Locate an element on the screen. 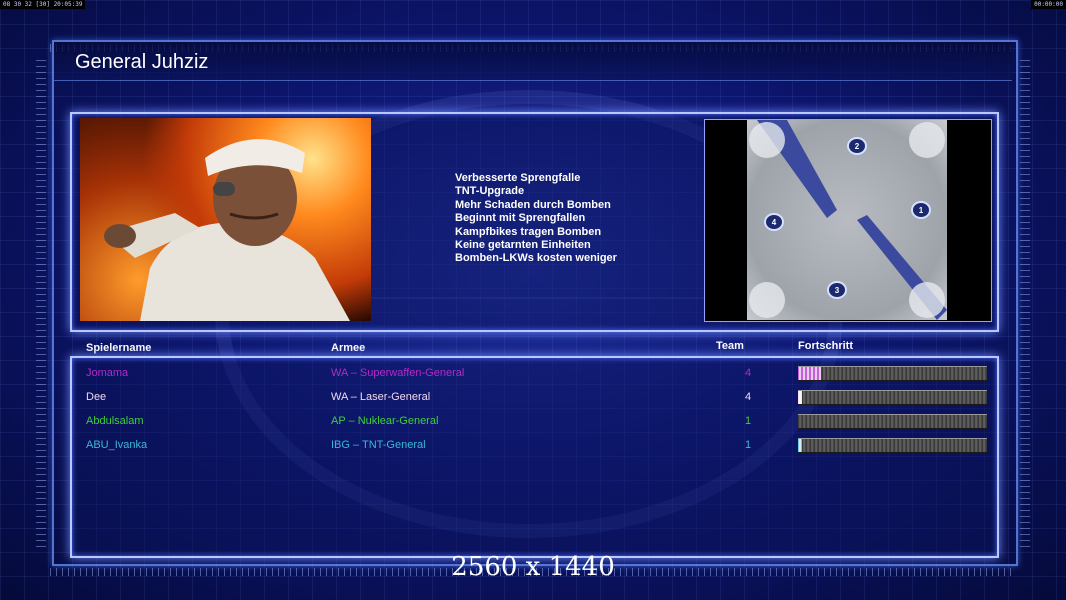 The width and height of the screenshot is (1066, 600). minimap: 2 4 1 3 is located at coordinates (848, 220).